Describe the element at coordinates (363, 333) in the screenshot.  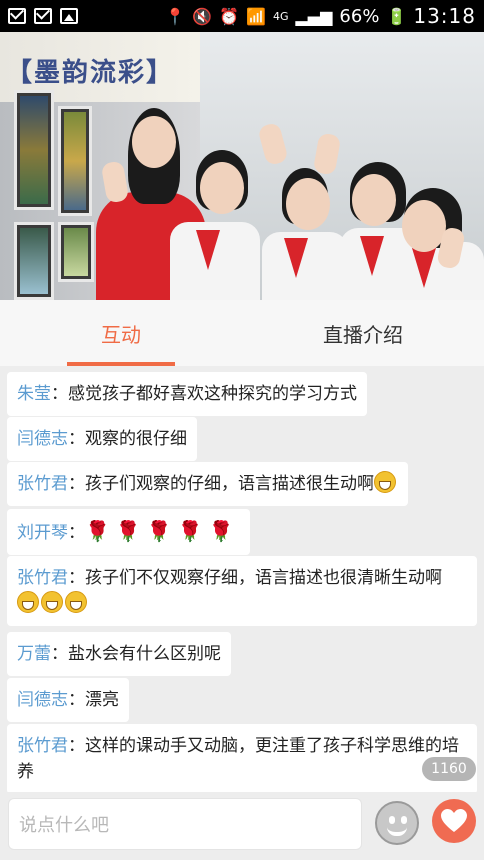
I see `tab-live-intro: 直播介绍` at that location.